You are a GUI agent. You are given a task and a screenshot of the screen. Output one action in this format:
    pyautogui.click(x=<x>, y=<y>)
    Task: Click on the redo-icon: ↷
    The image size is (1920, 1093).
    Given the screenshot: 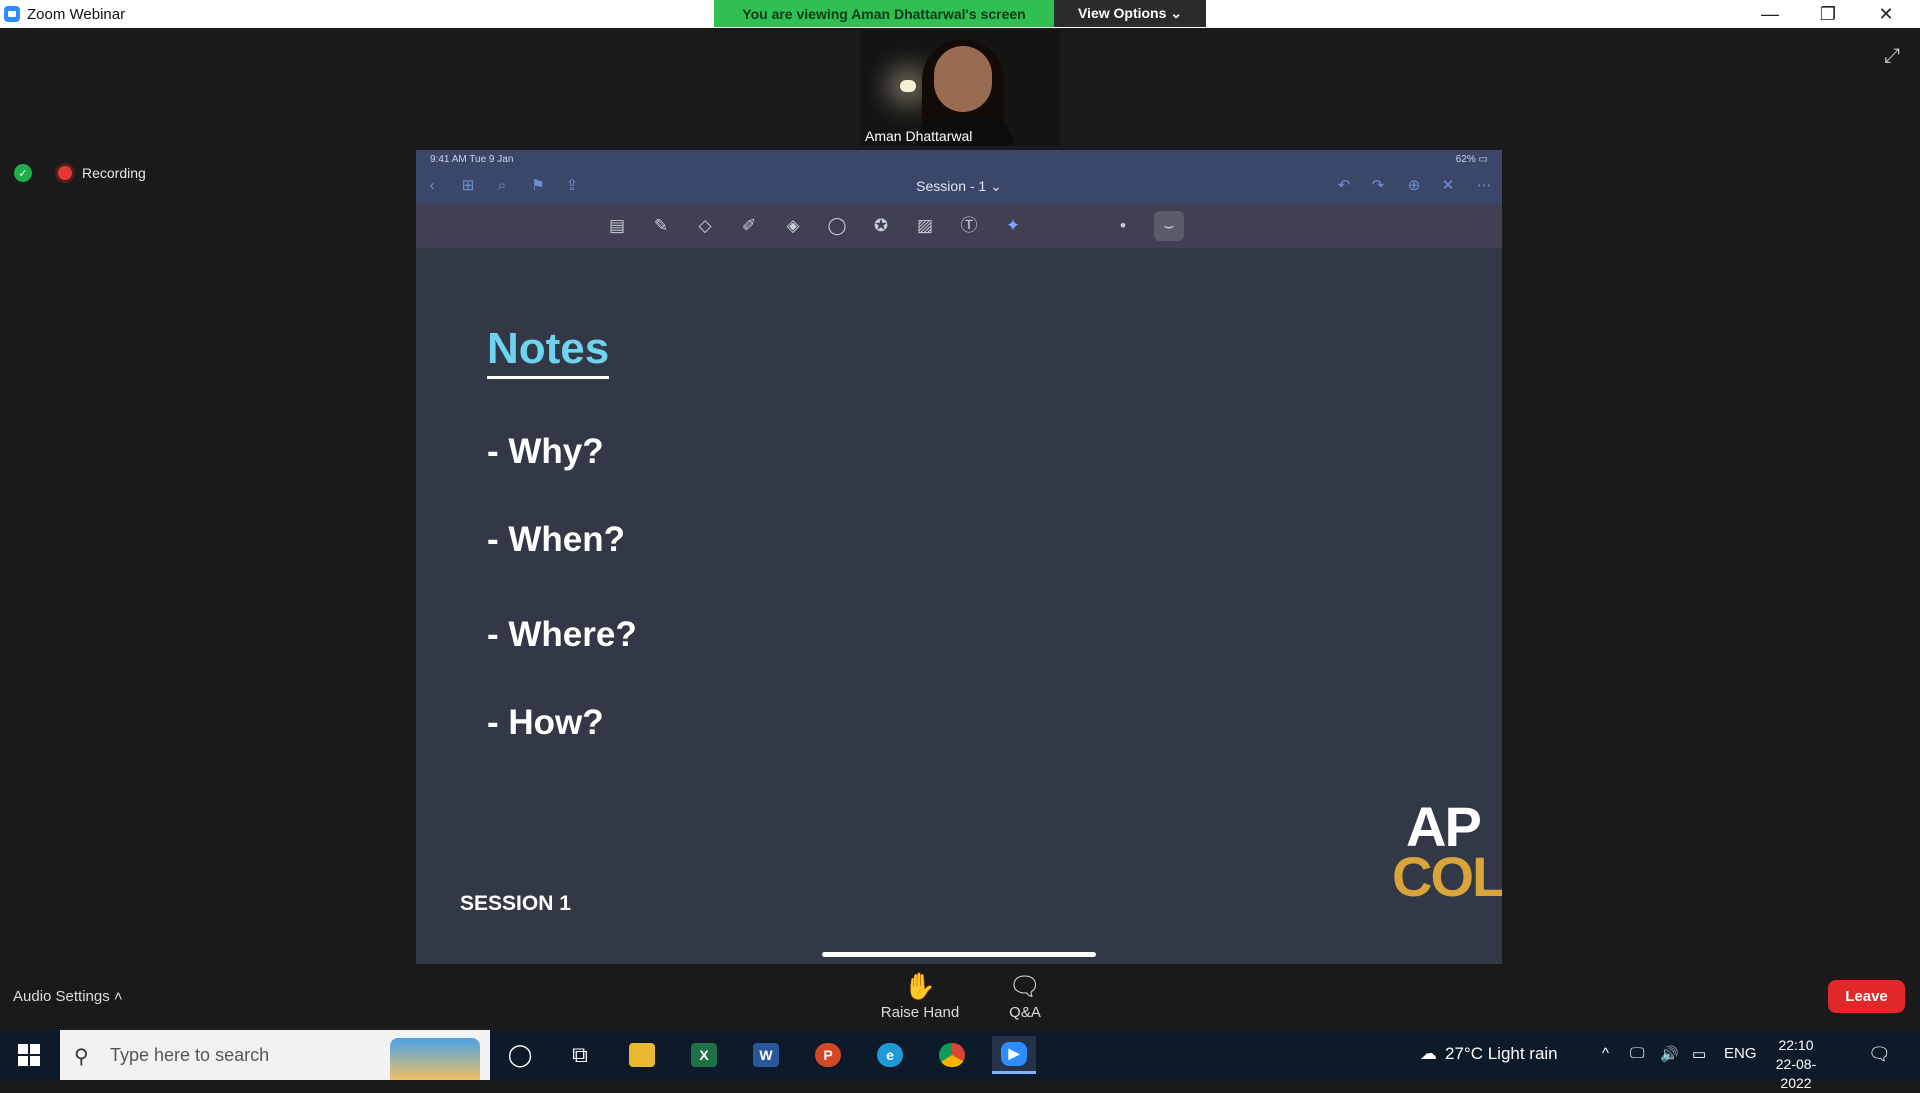 What is the action you would take?
    pyautogui.click(x=1378, y=186)
    